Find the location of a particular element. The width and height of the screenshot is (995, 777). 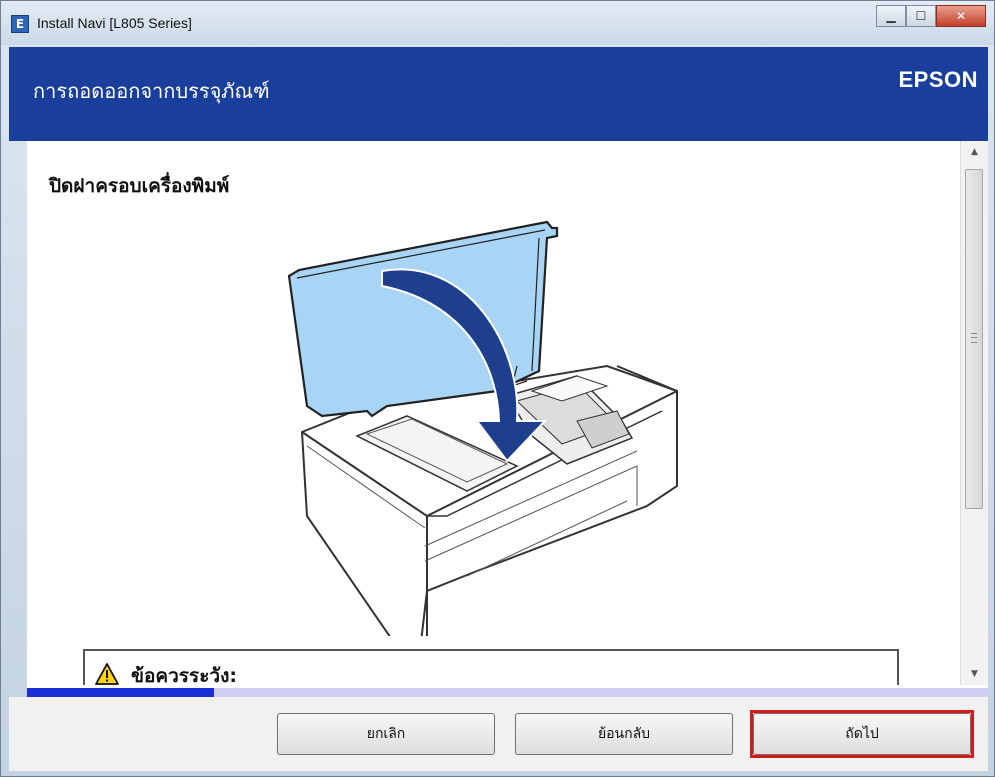

step-title: การถอดออกจากบรรจุภัณฑ์ is located at coordinates (151, 91).